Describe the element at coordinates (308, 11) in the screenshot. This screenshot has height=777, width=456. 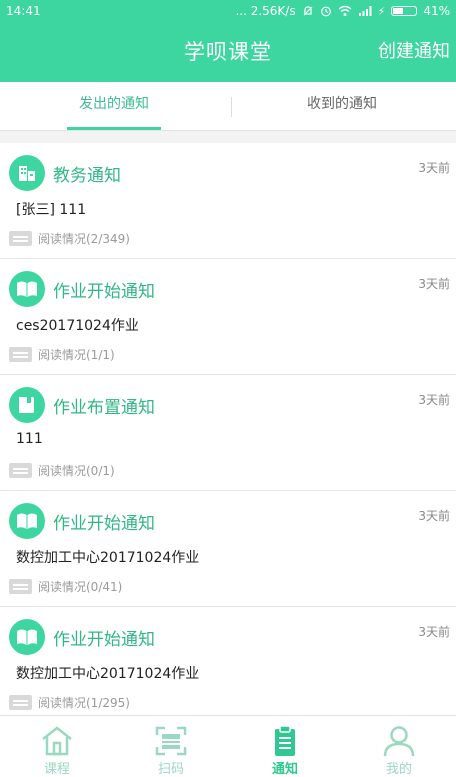
I see `bell-off-icon` at that location.